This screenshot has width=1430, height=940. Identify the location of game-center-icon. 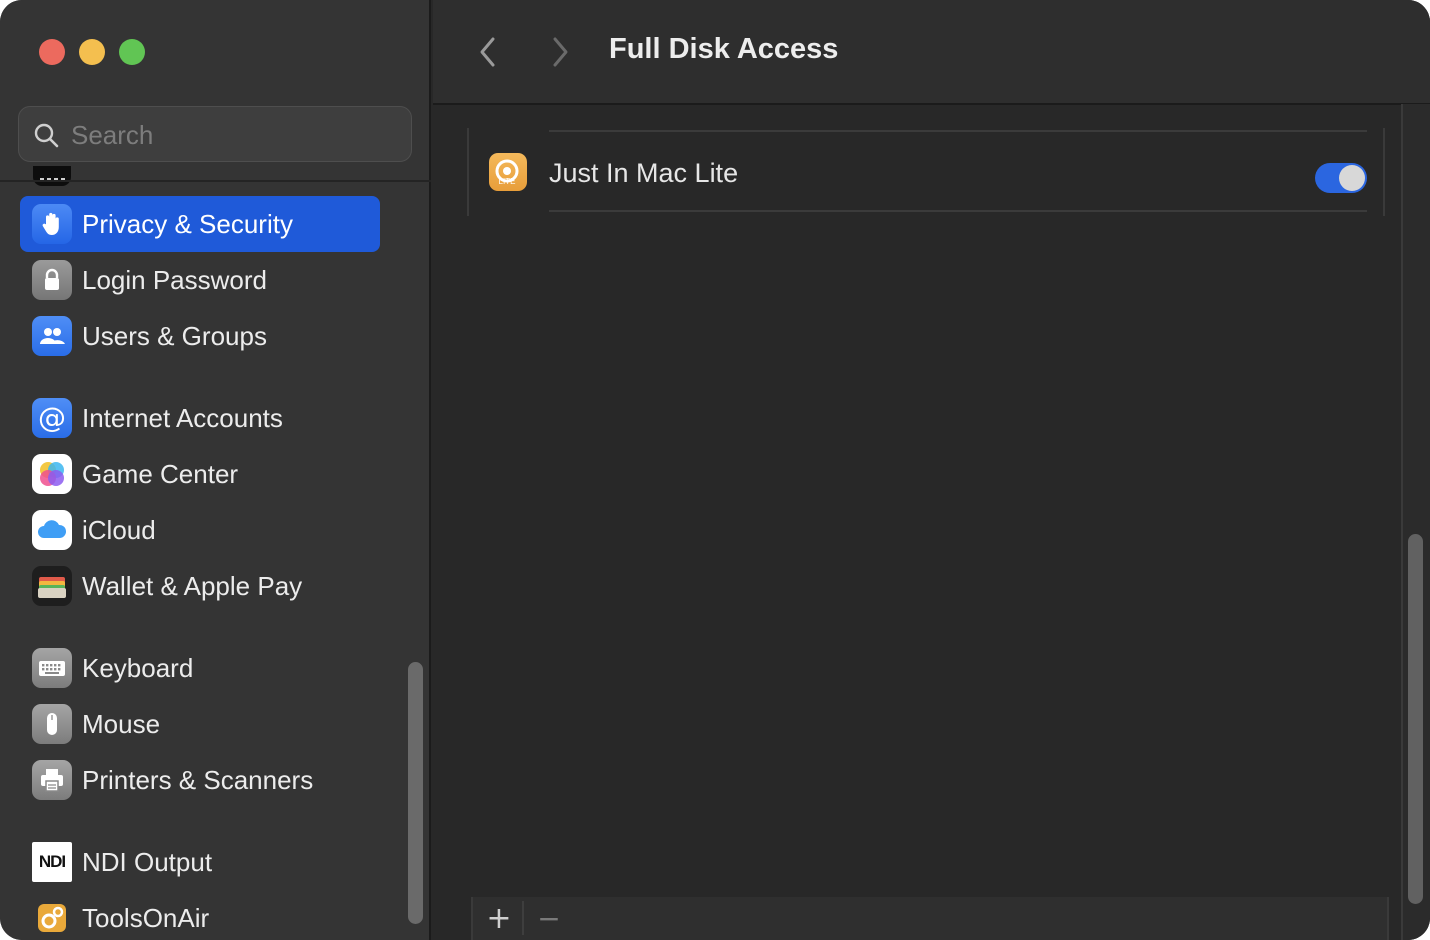
(52, 474).